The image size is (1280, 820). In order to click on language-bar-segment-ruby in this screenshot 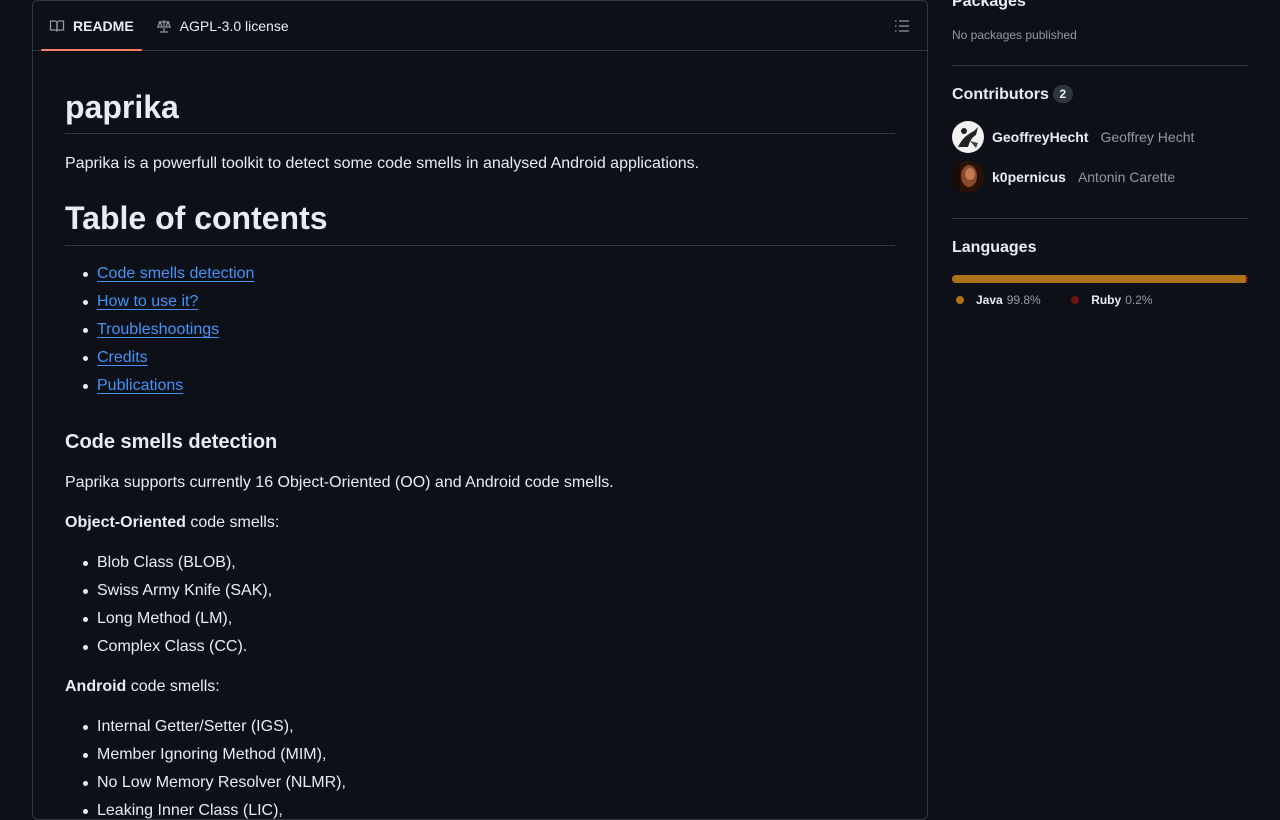, I will do `click(1247, 279)`.